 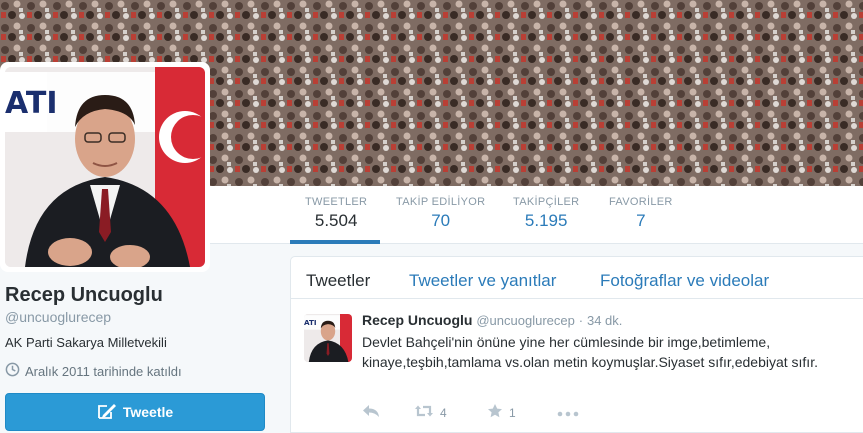 I want to click on compose-tweet-button: Tweetle, so click(x=135, y=412).